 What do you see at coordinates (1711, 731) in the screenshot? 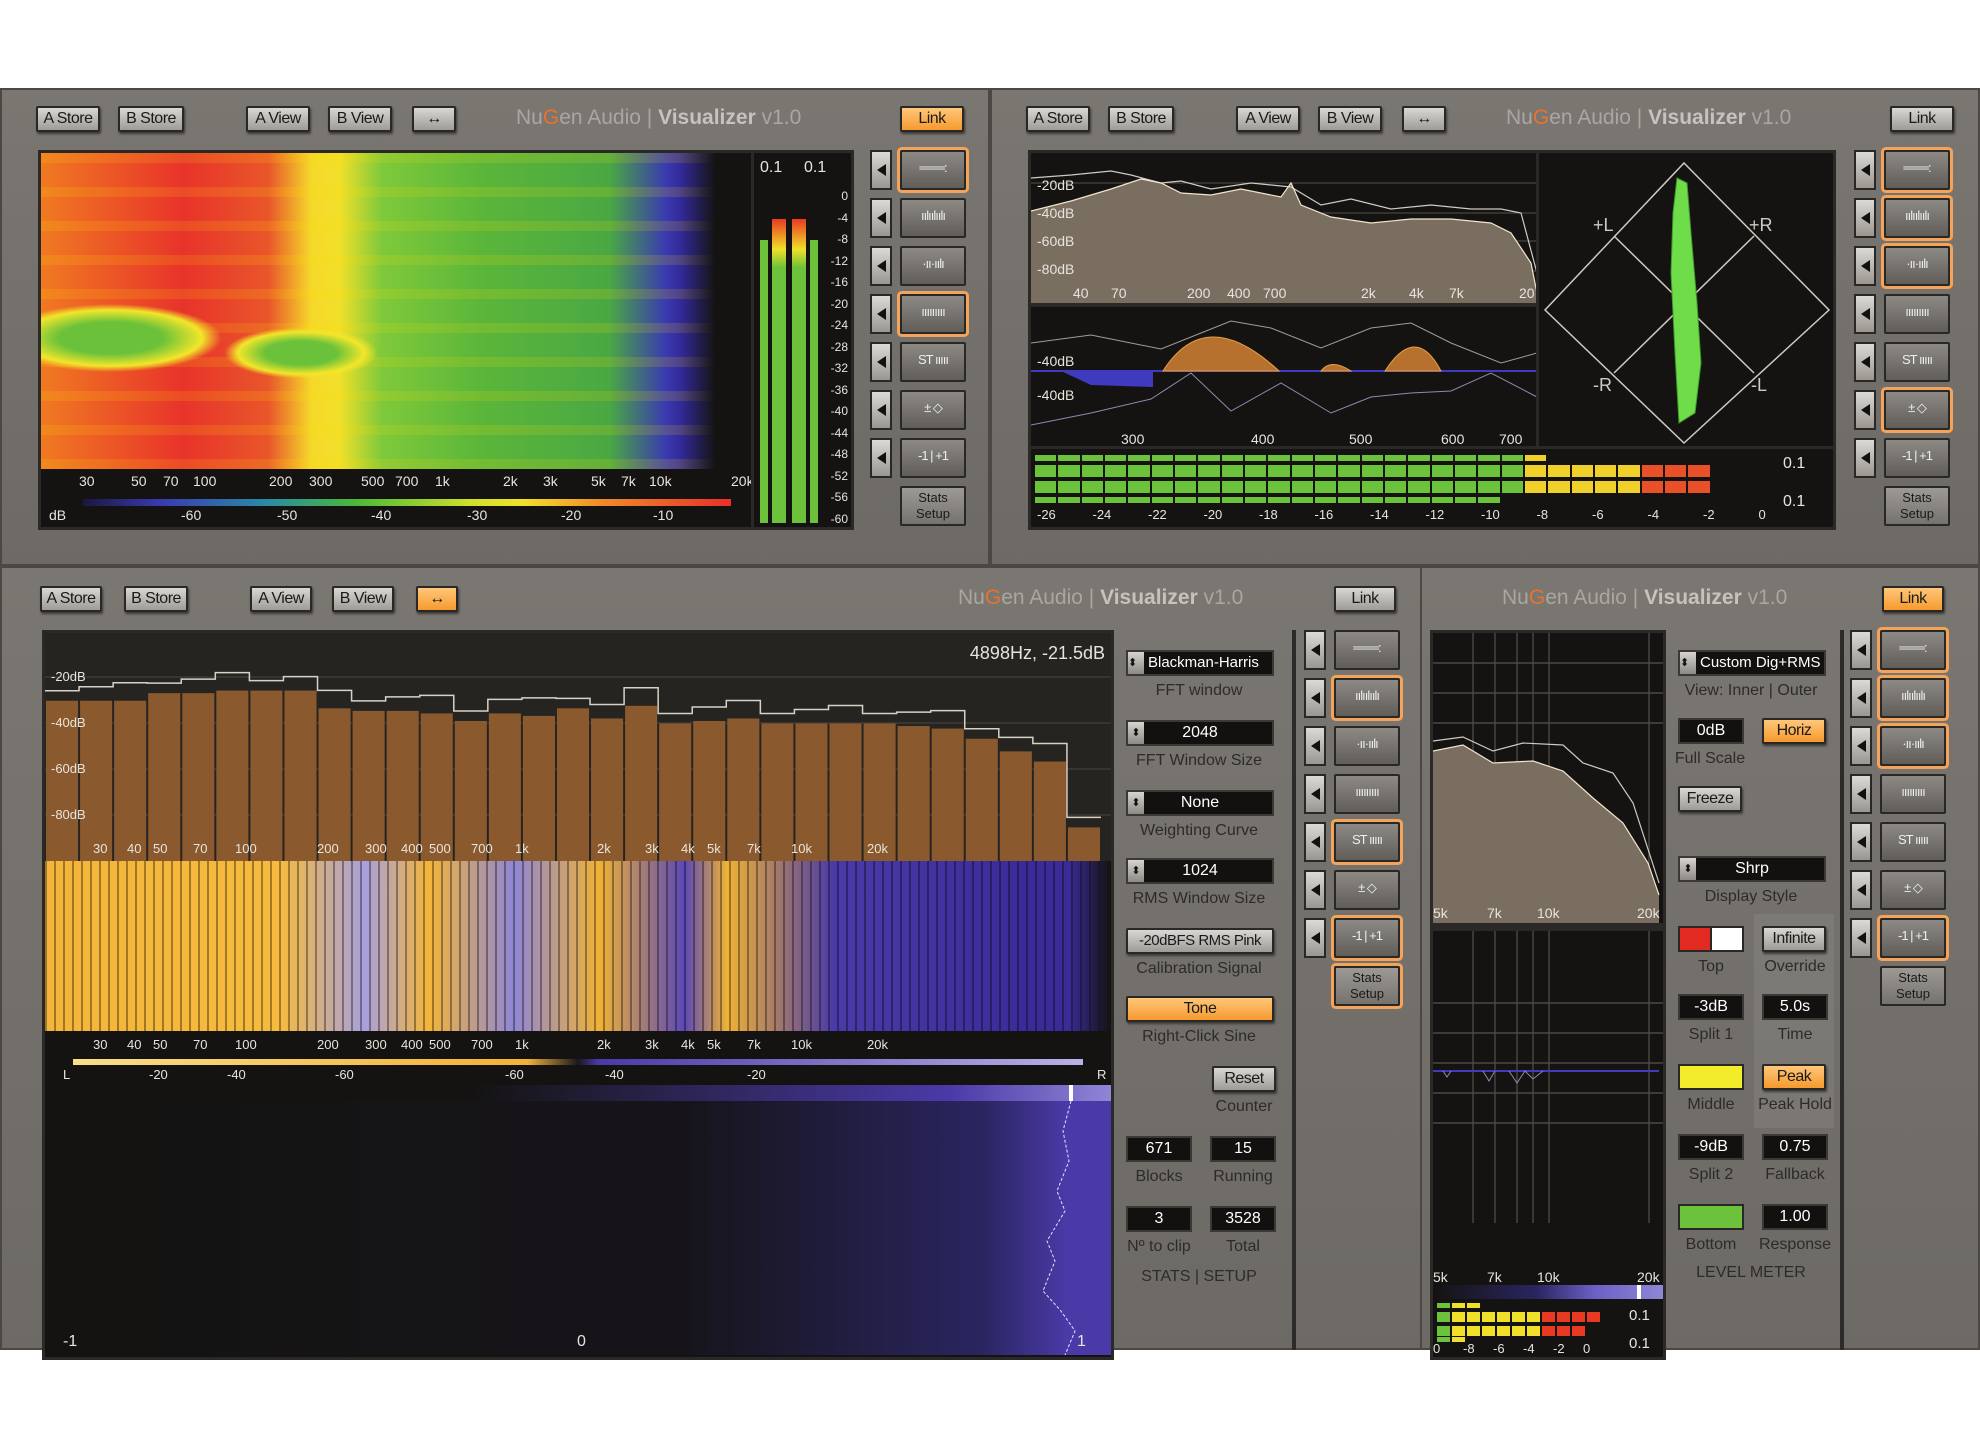
I see `full-scale-value: 0dB` at bounding box center [1711, 731].